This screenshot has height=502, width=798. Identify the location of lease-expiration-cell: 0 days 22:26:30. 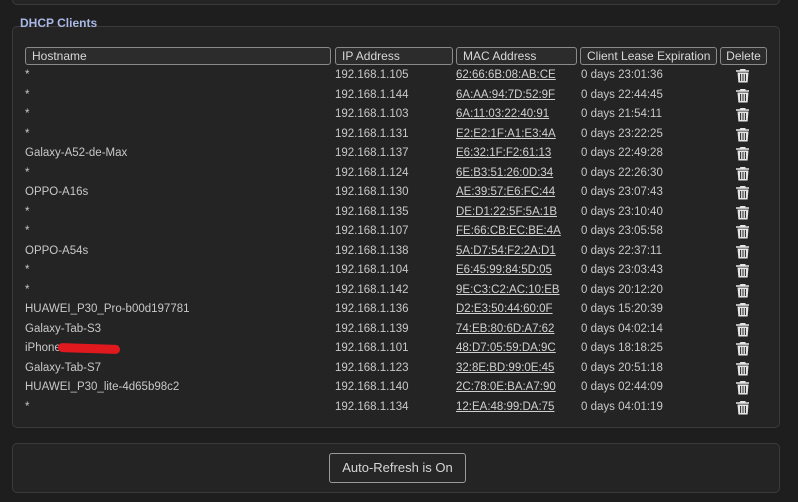
(622, 172).